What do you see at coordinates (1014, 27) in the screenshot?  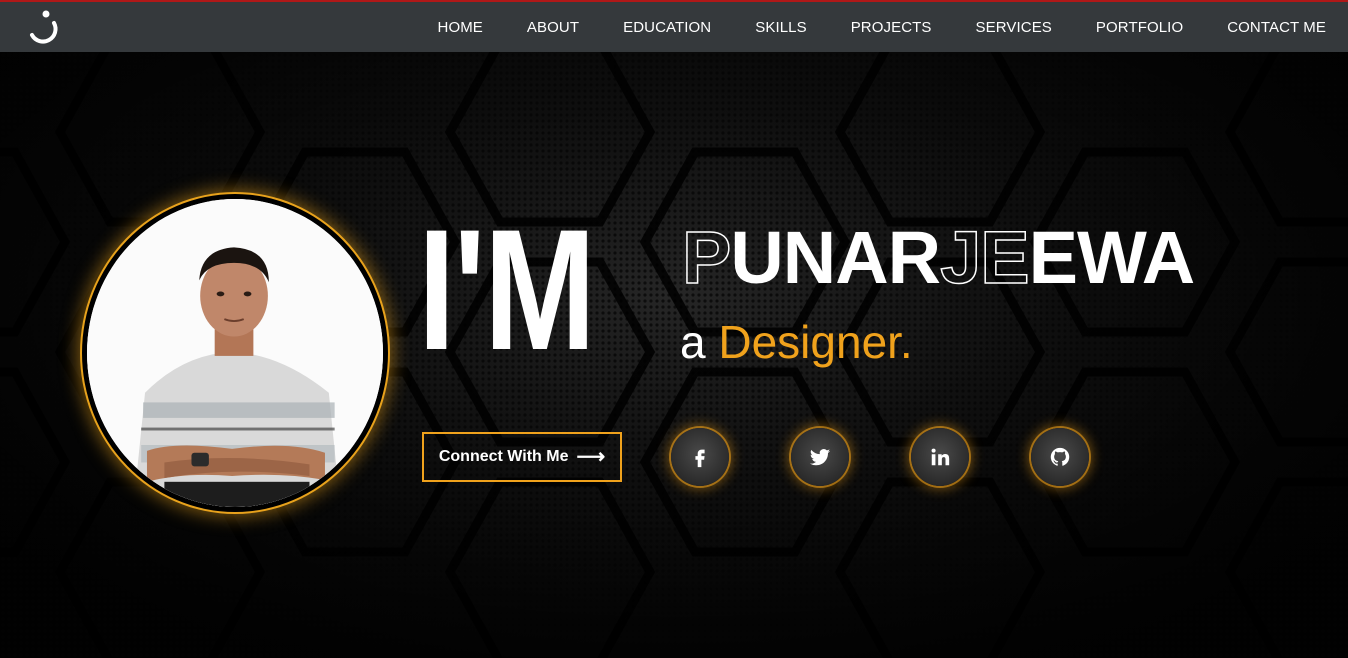 I see `nav-services: SERVICES` at bounding box center [1014, 27].